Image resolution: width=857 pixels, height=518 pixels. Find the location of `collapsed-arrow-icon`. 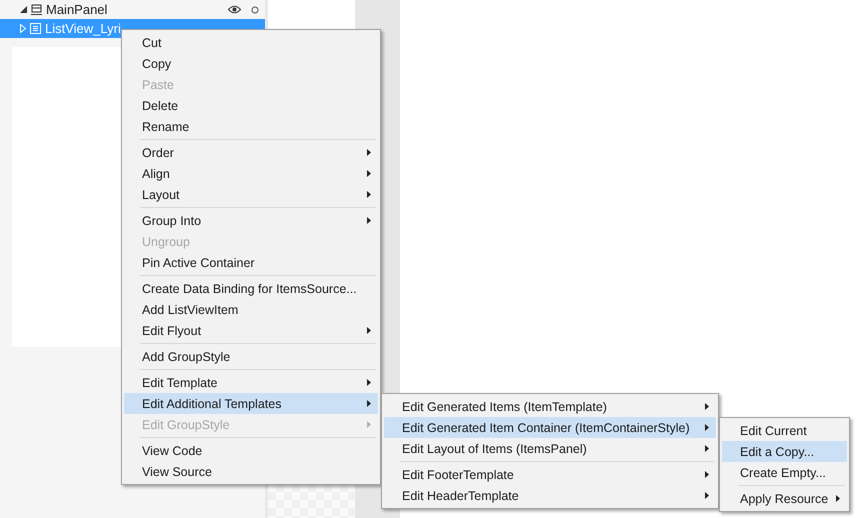

collapsed-arrow-icon is located at coordinates (23, 28).